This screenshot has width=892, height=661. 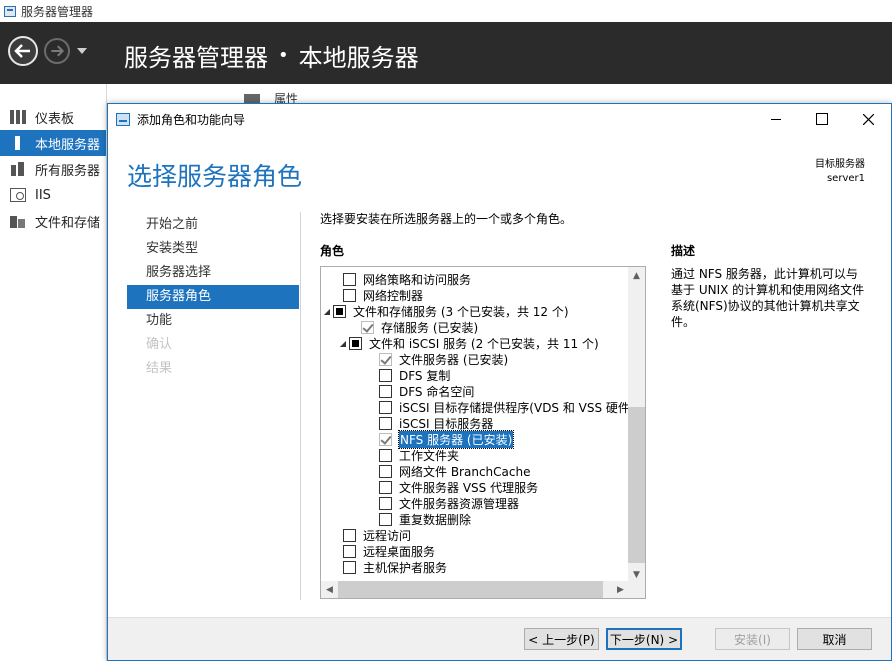 I want to click on role-item: 重复数据删除, so click(x=475, y=519).